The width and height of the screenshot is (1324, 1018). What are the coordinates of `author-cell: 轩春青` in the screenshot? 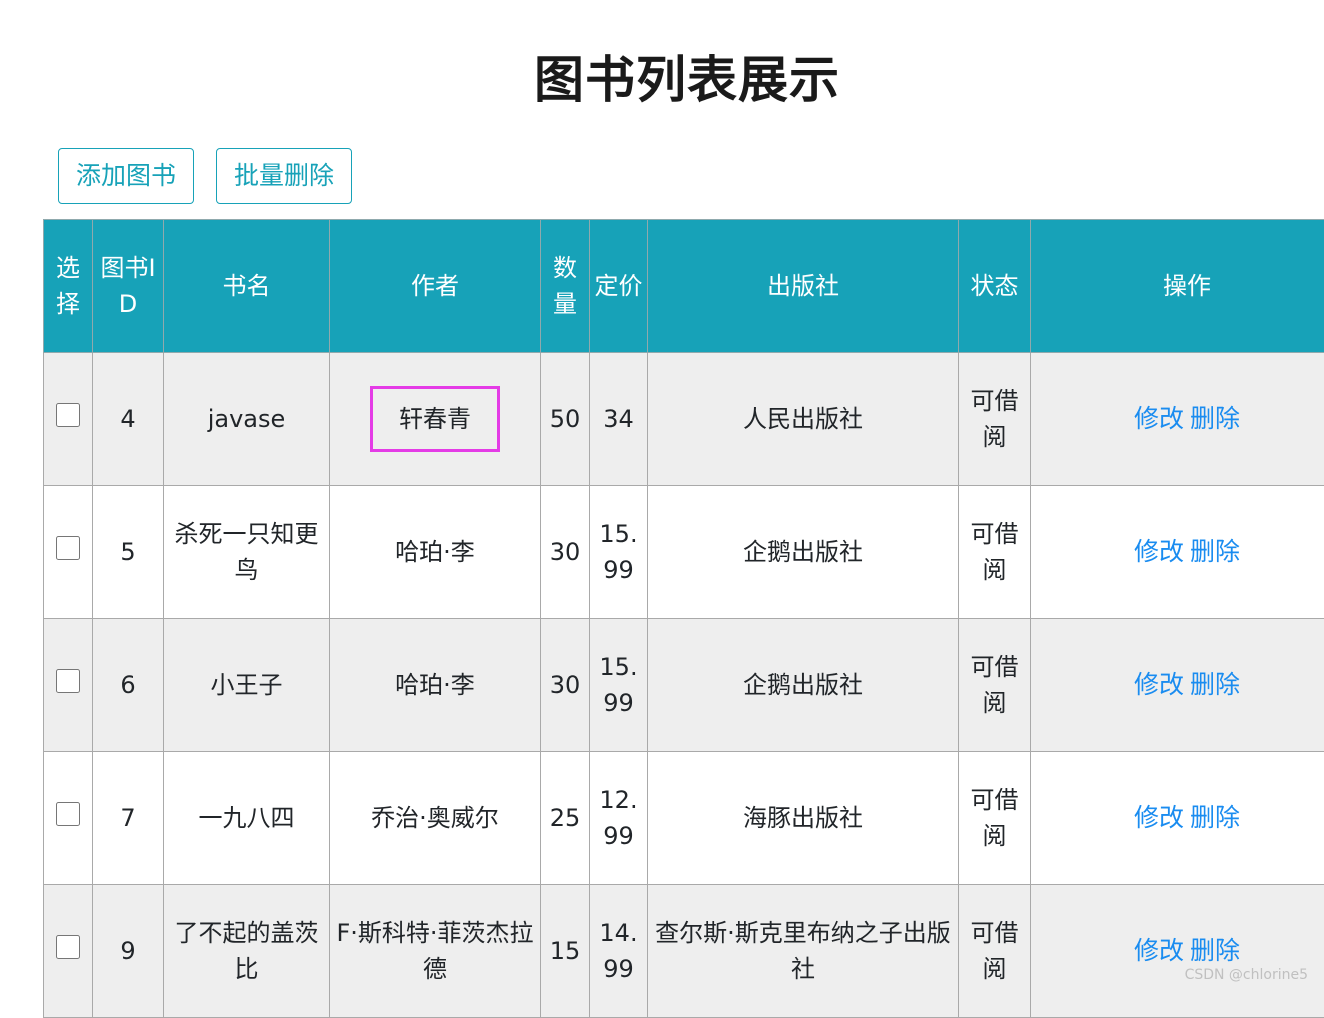 It's located at (435, 419).